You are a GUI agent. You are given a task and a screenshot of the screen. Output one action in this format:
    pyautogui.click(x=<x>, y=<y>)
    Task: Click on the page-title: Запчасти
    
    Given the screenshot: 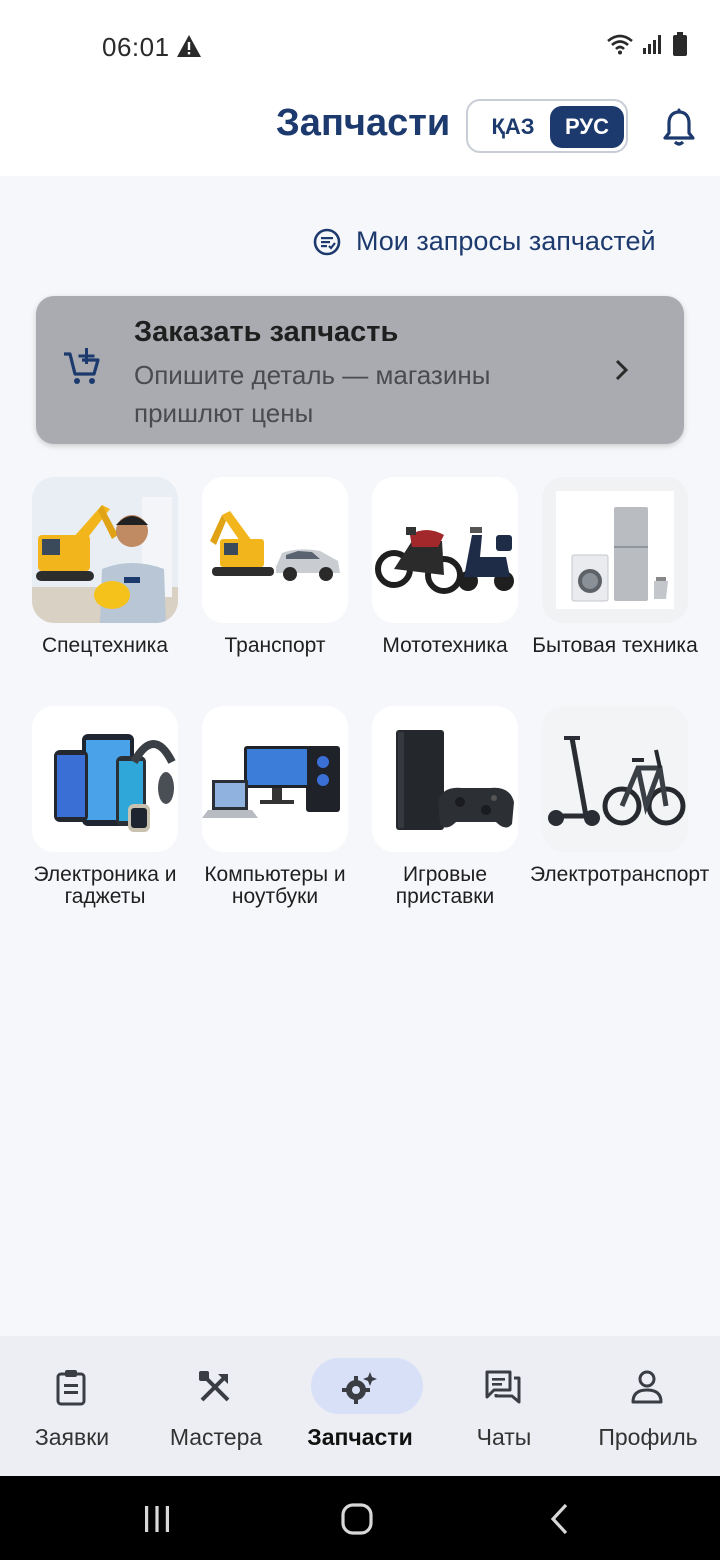 What is the action you would take?
    pyautogui.click(x=363, y=123)
    